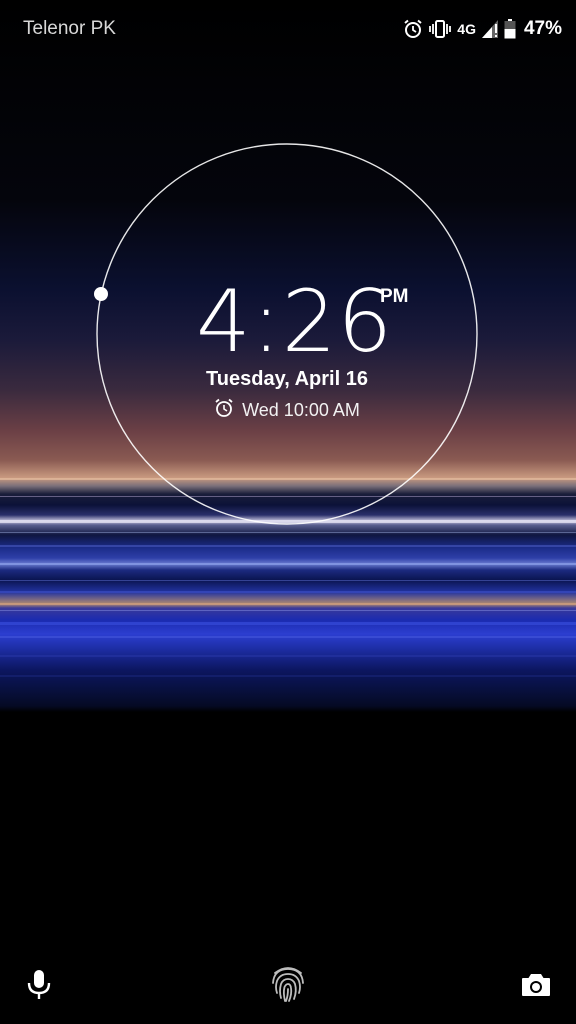  Describe the element at coordinates (39, 987) in the screenshot. I see `microphone-icon` at that location.